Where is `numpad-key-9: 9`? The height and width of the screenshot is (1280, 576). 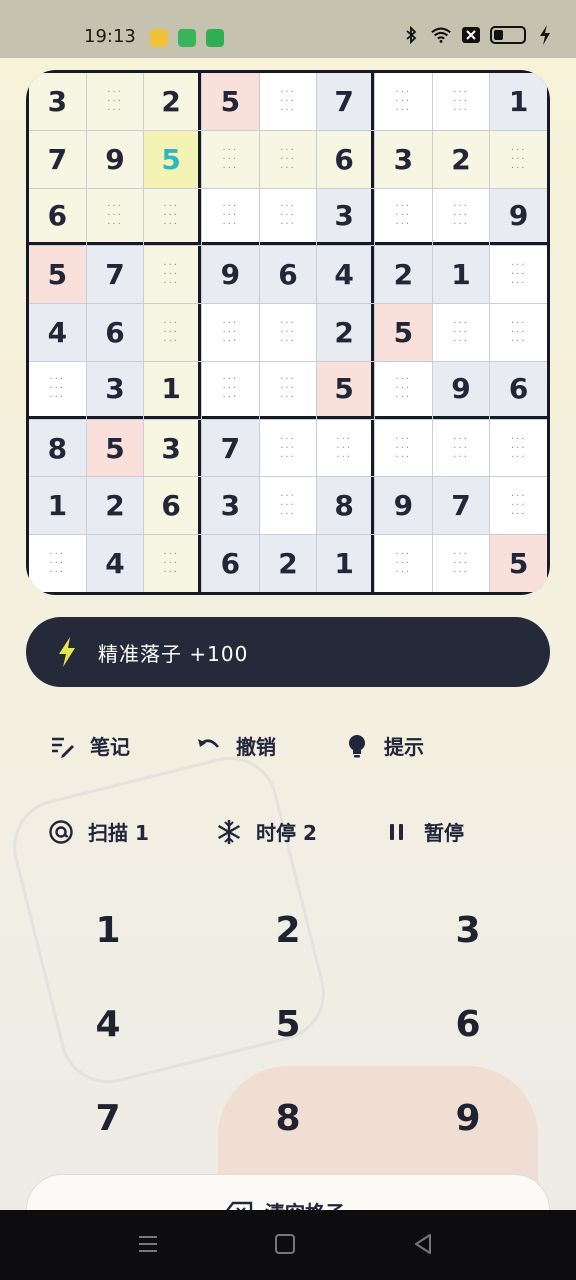
numpad-key-9: 9 is located at coordinates (468, 1118).